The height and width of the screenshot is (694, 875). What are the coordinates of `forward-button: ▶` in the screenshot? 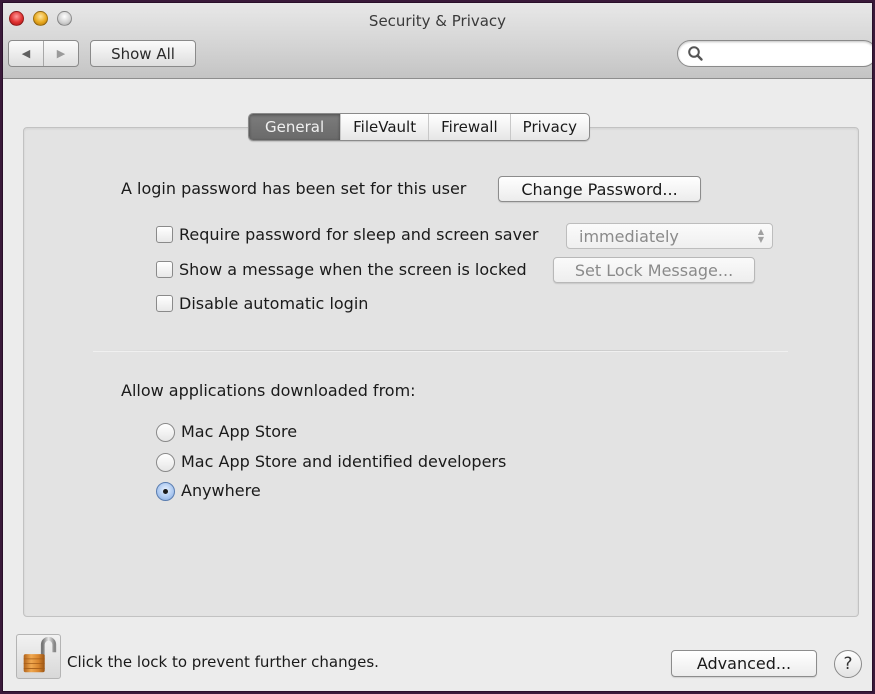 It's located at (60, 53).